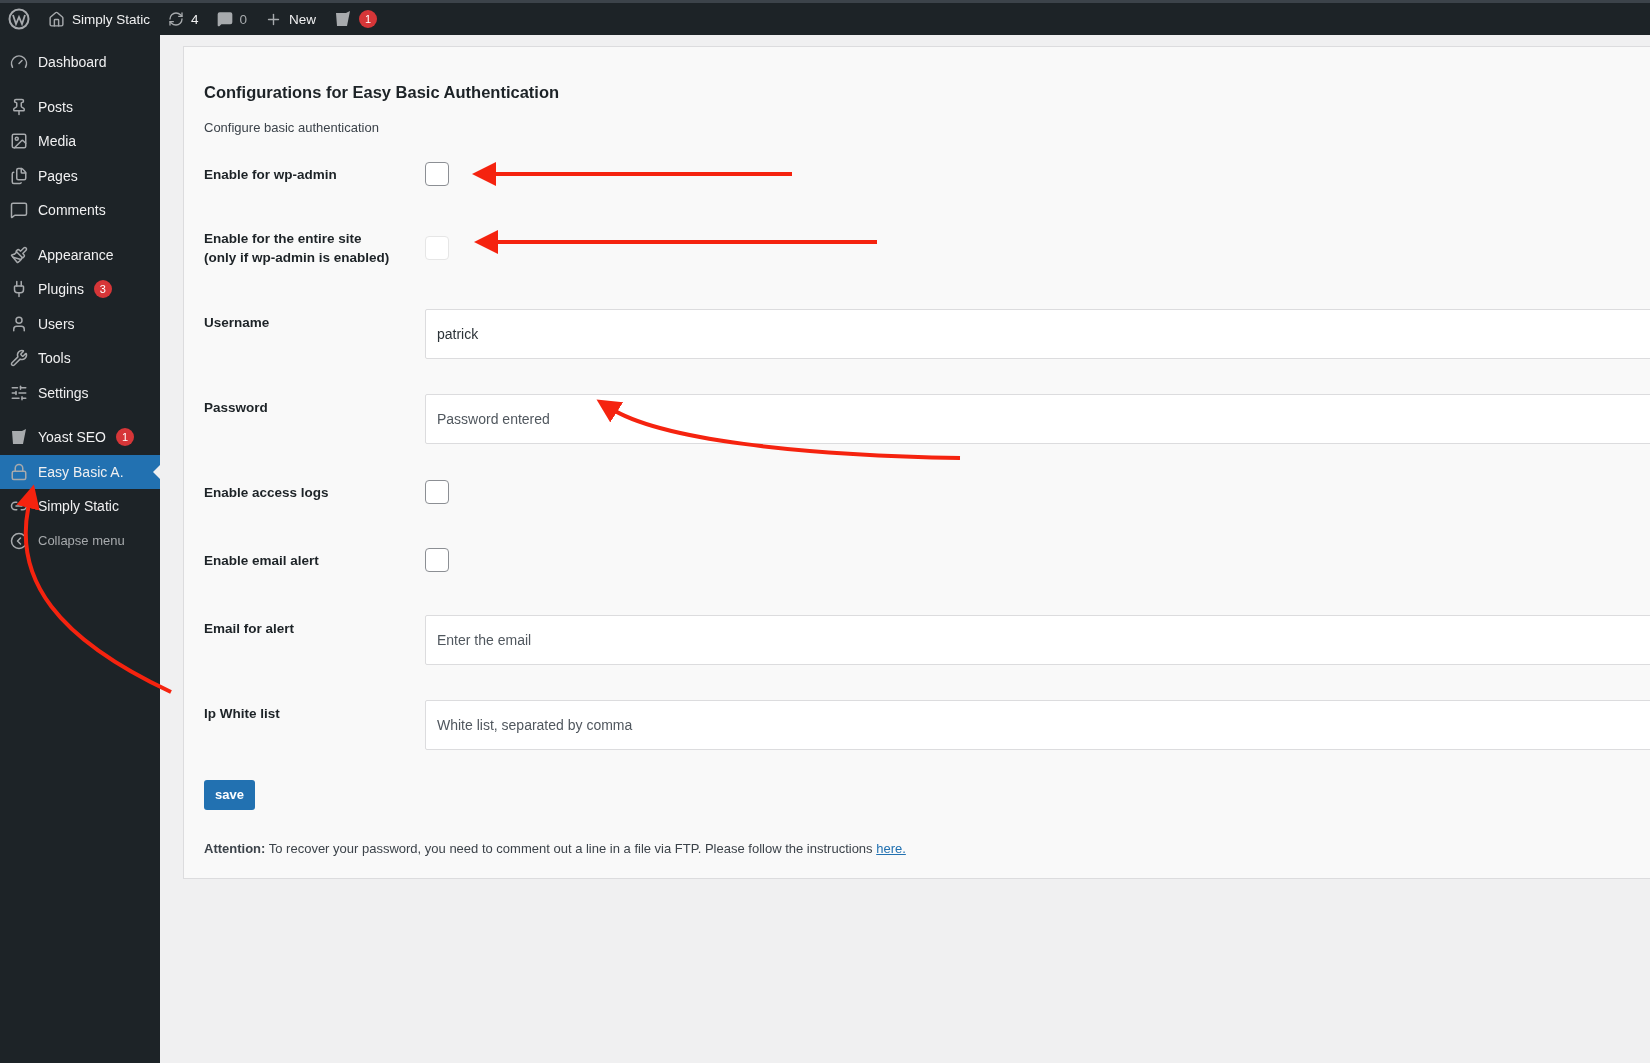 The height and width of the screenshot is (1063, 1650). Describe the element at coordinates (80, 141) in the screenshot. I see `menu-item: Media` at that location.